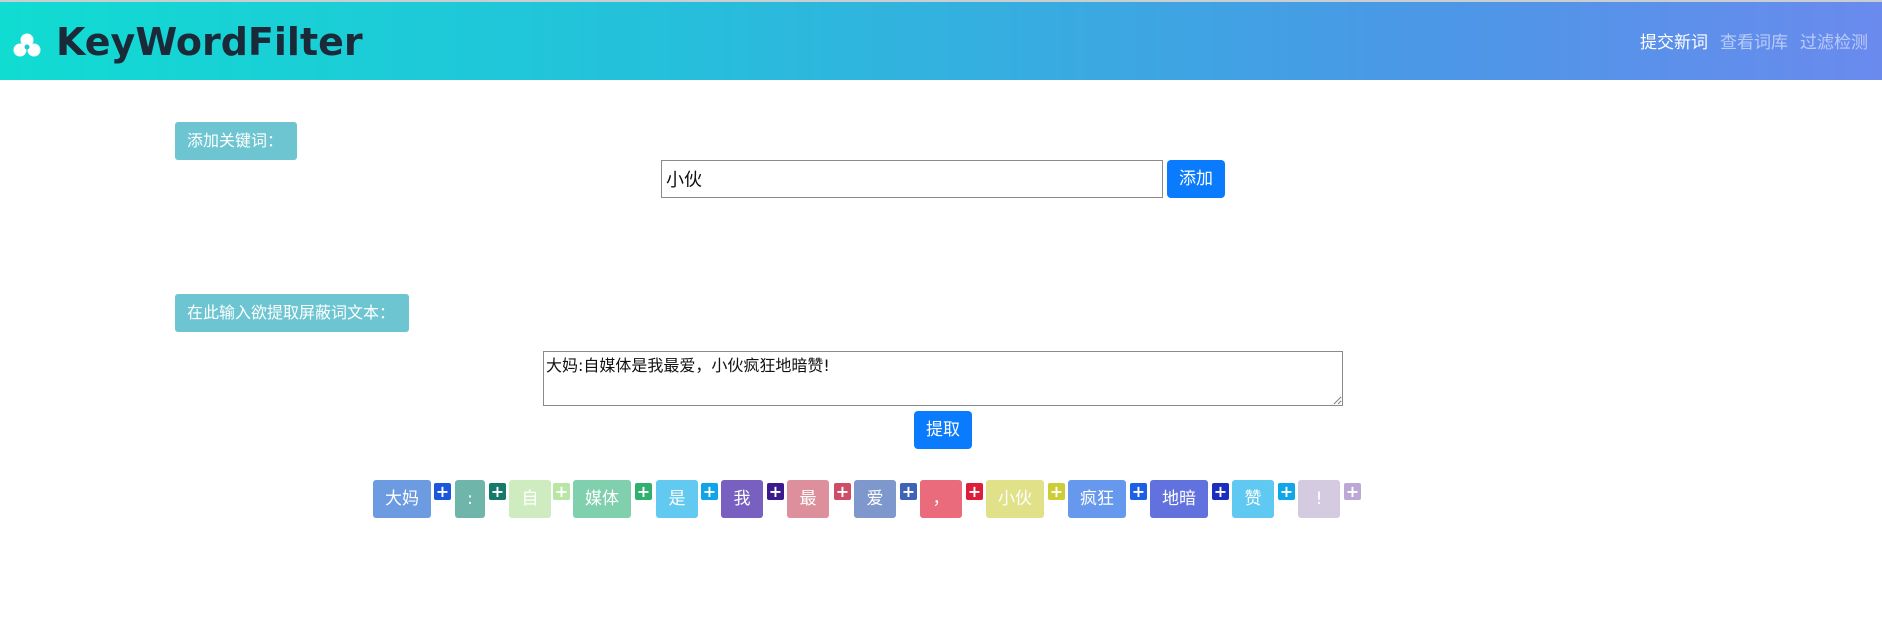  Describe the element at coordinates (530, 499) in the screenshot. I see `token-chip: 自` at that location.